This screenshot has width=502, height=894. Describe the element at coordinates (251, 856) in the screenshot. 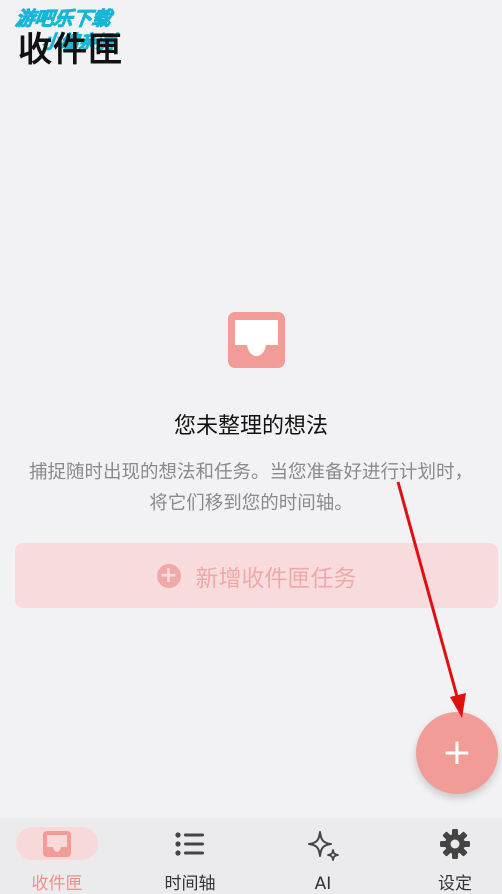

I see `bottom-nav: 收件匣 时间轴 AI 设定` at that location.